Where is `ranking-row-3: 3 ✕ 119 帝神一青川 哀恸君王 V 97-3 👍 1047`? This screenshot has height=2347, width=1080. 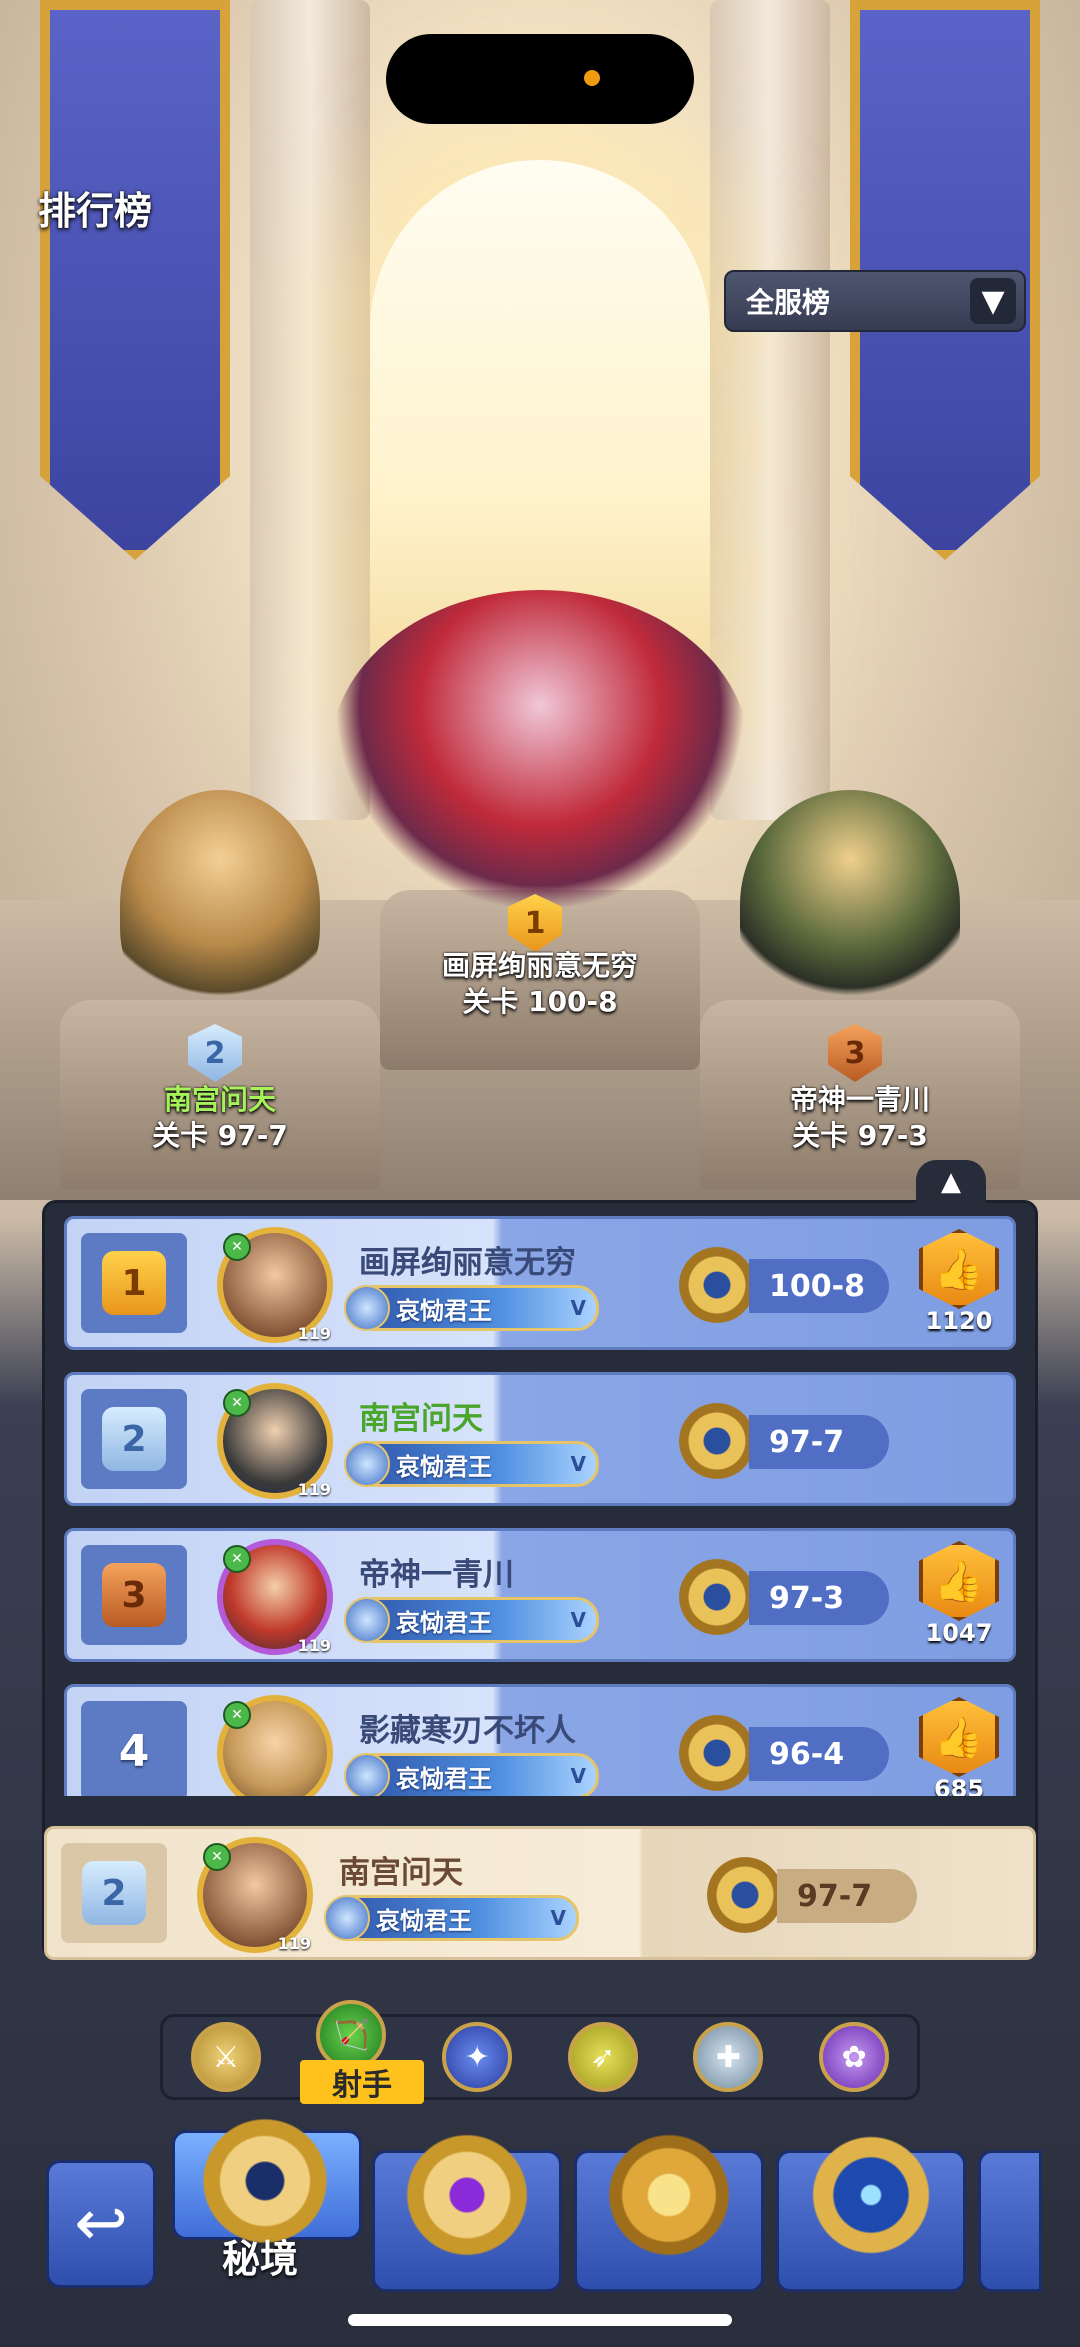
ranking-row-3: 3 ✕ 119 帝神一青川 哀恸君王 V 97-3 👍 1047 is located at coordinates (540, 1595).